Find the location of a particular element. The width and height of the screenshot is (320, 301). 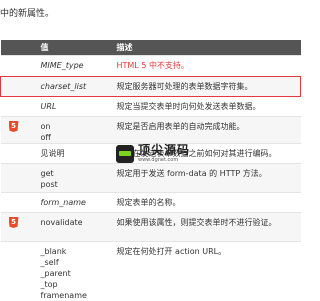

value-item: off is located at coordinates (76, 137).